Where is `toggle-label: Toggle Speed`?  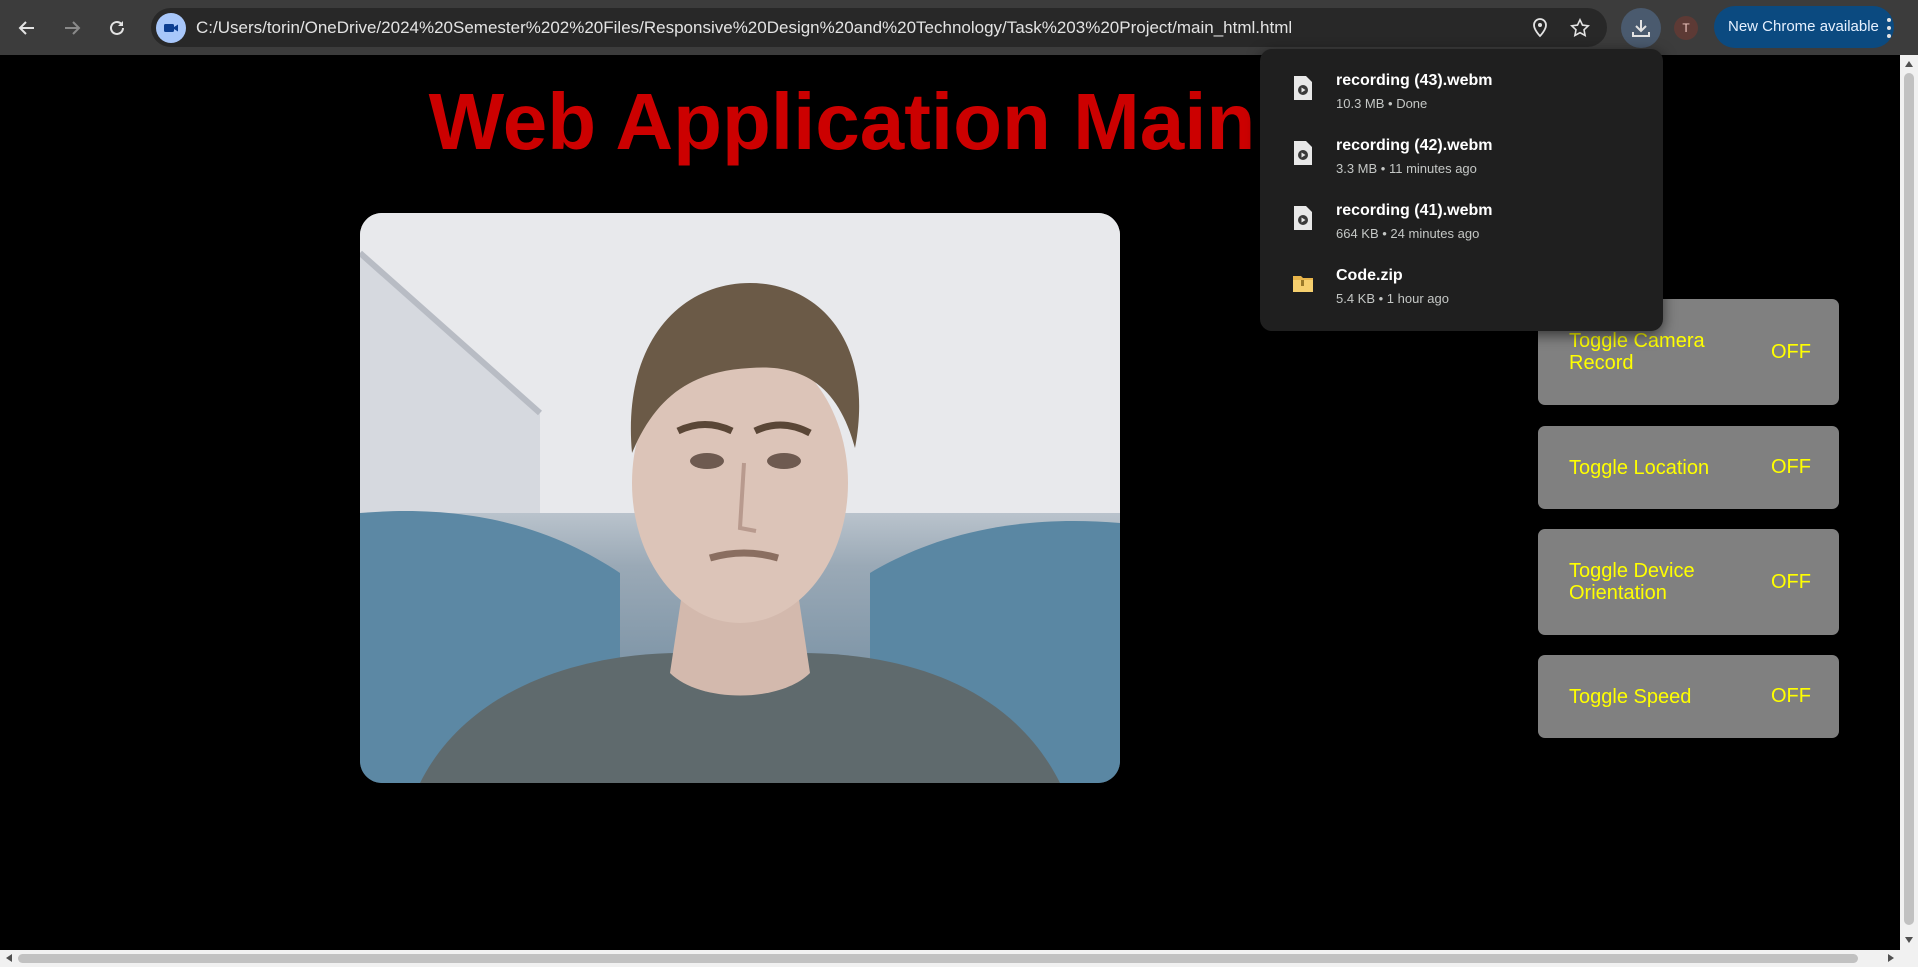 toggle-label: Toggle Speed is located at coordinates (1630, 696).